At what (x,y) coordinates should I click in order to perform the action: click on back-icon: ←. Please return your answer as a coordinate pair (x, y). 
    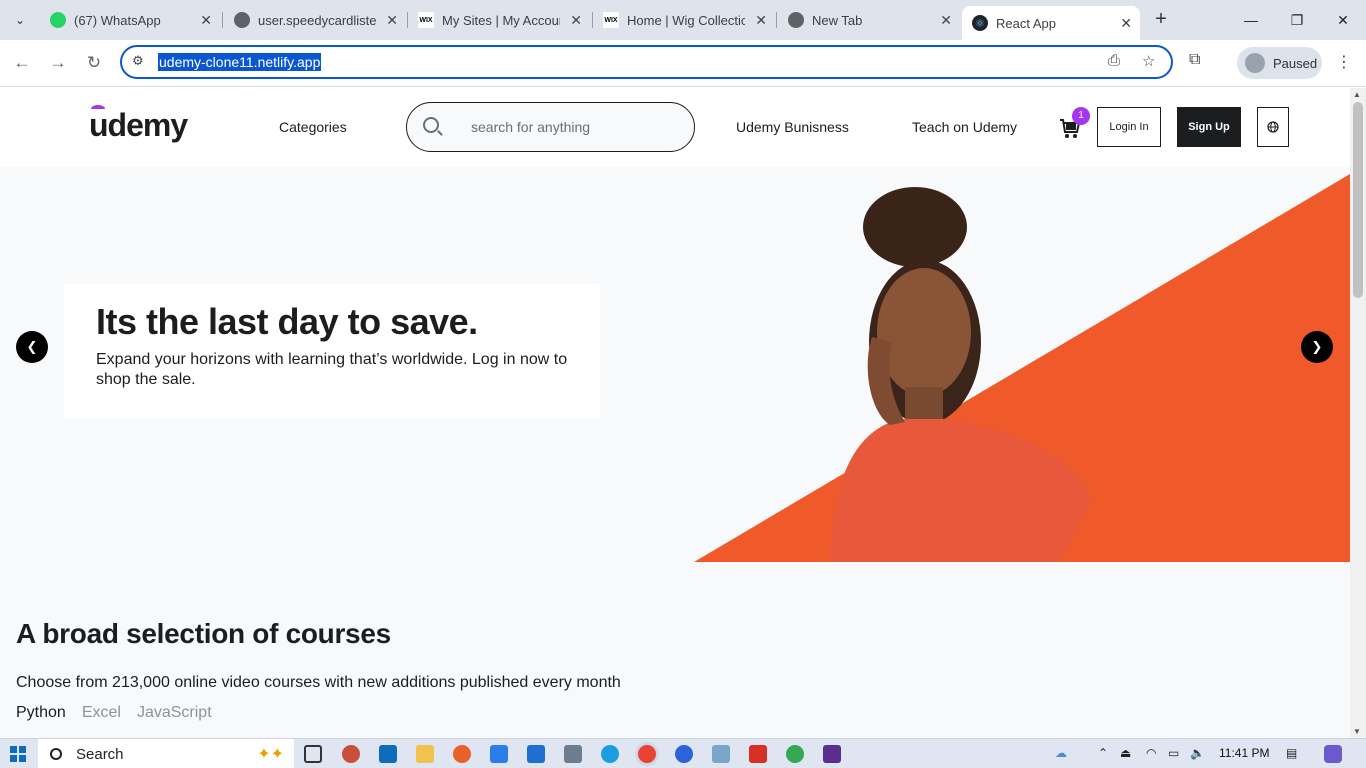
    Looking at the image, I should click on (22, 63).